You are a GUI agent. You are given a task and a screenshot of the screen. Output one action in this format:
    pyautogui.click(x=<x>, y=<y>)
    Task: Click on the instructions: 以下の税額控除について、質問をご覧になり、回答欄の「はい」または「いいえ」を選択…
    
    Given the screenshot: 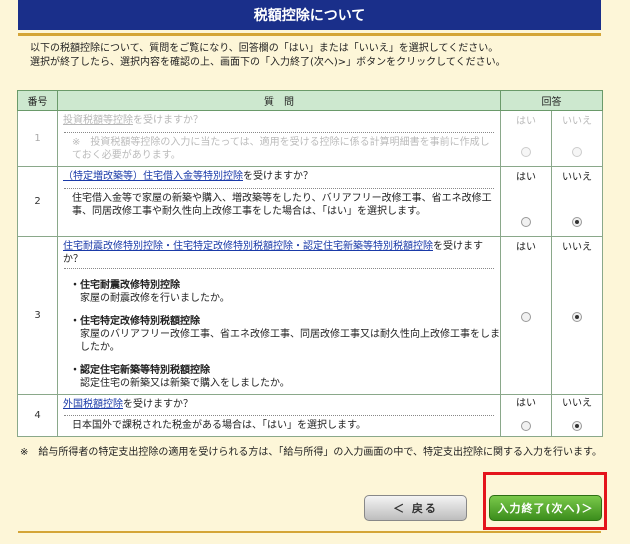 What is the action you would take?
    pyautogui.click(x=310, y=56)
    